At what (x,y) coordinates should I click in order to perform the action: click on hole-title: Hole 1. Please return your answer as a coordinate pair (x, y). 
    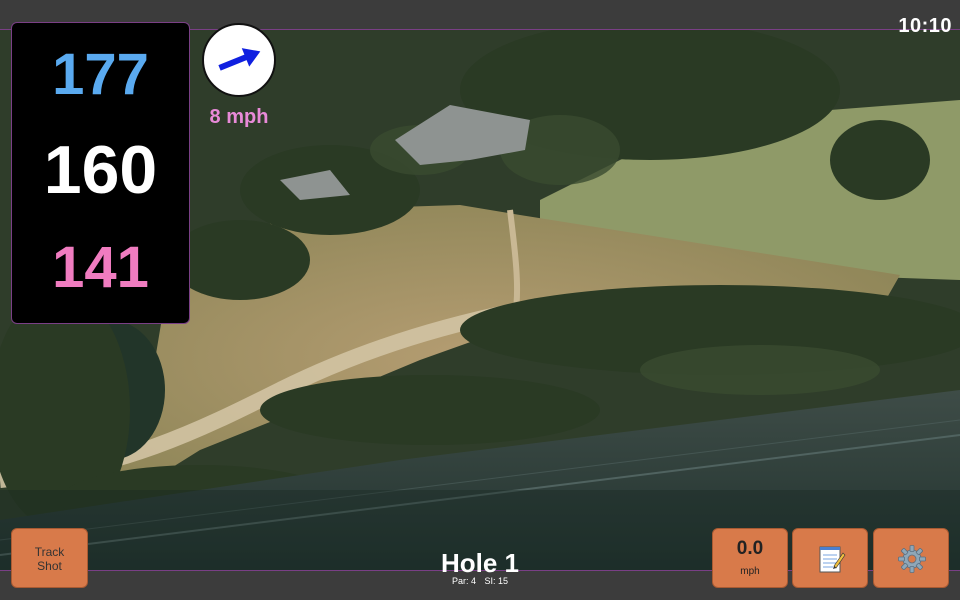
    Looking at the image, I should click on (480, 563).